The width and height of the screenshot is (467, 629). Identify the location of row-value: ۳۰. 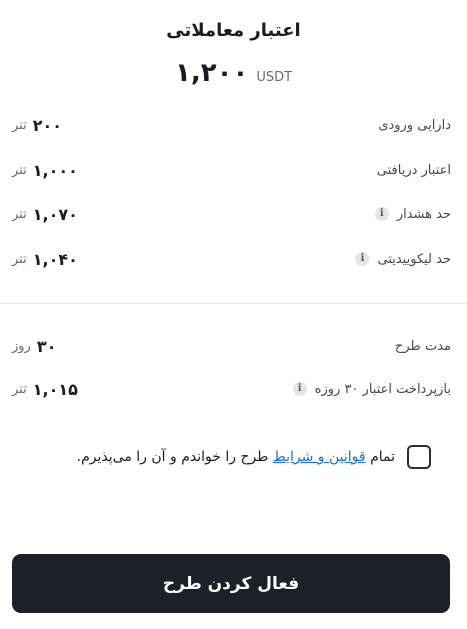
(46, 346).